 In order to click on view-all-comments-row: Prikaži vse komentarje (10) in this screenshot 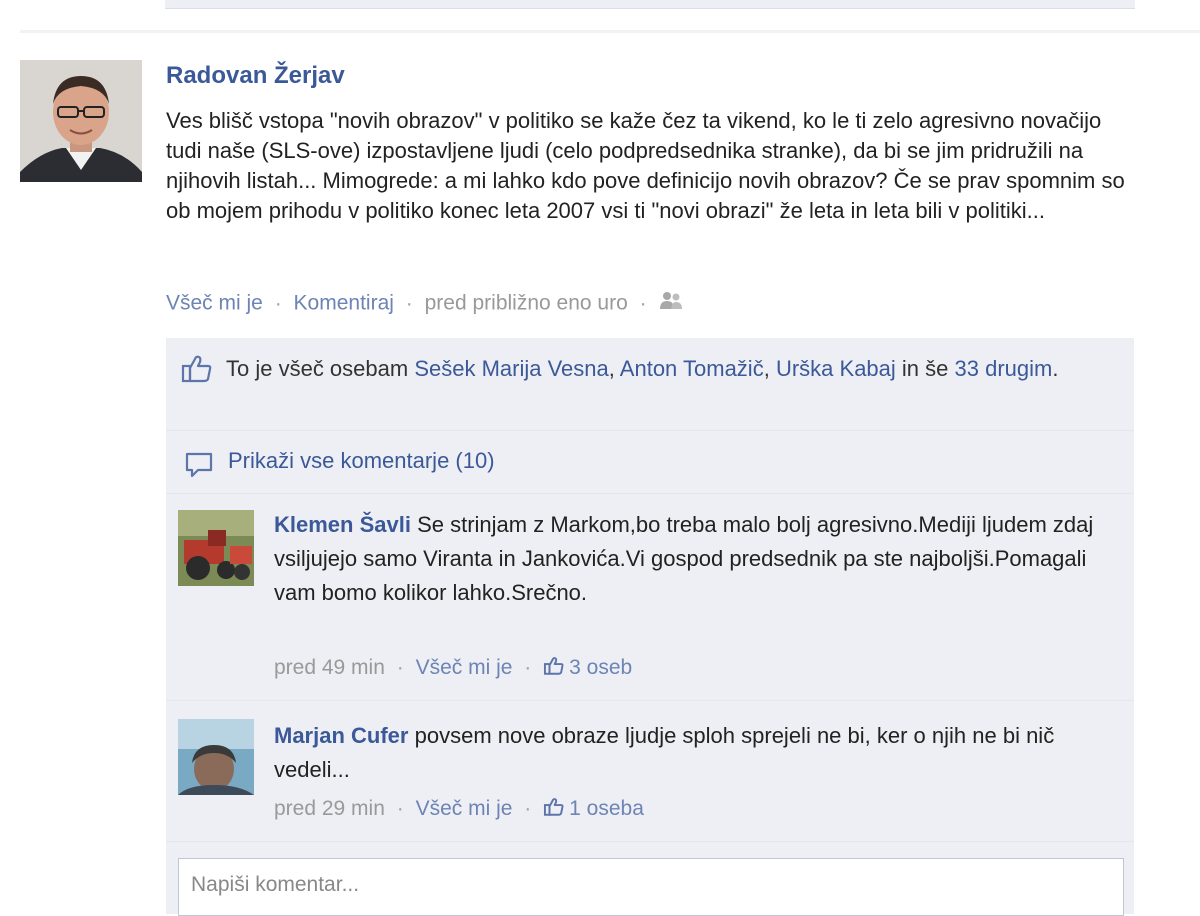, I will do `click(650, 462)`.